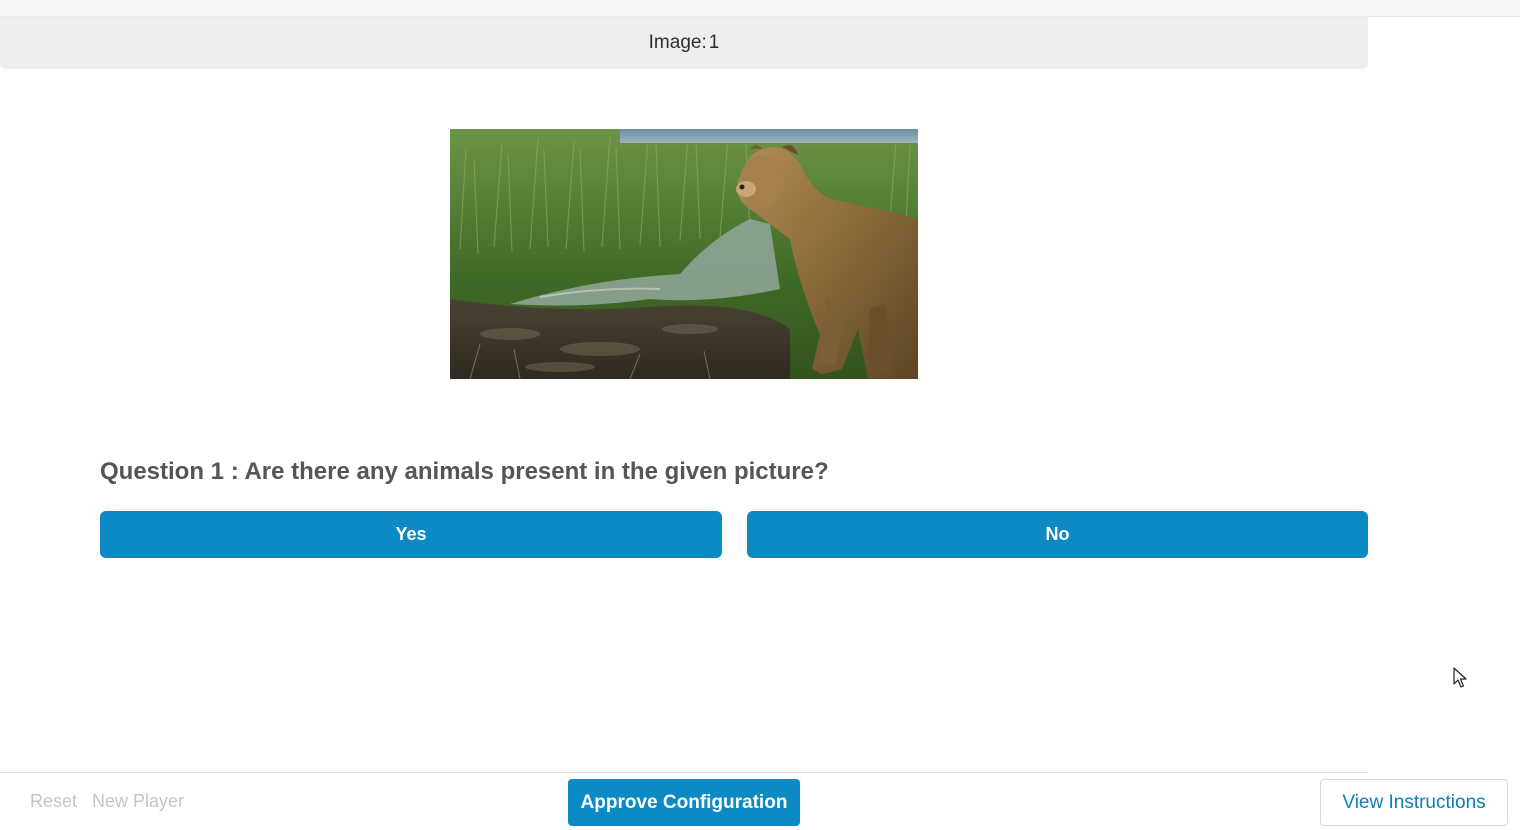 This screenshot has height=830, width=1520. Describe the element at coordinates (684, 772) in the screenshot. I see `footer-divider` at that location.